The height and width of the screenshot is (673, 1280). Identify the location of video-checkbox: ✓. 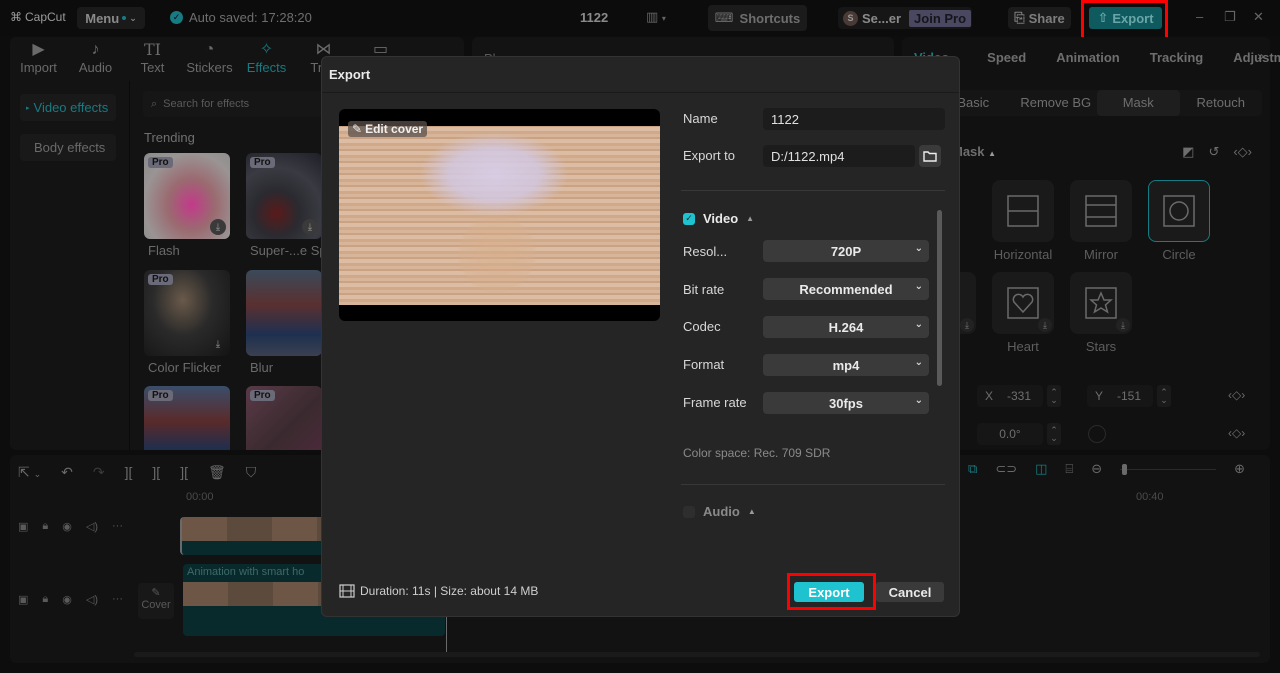
(689, 218).